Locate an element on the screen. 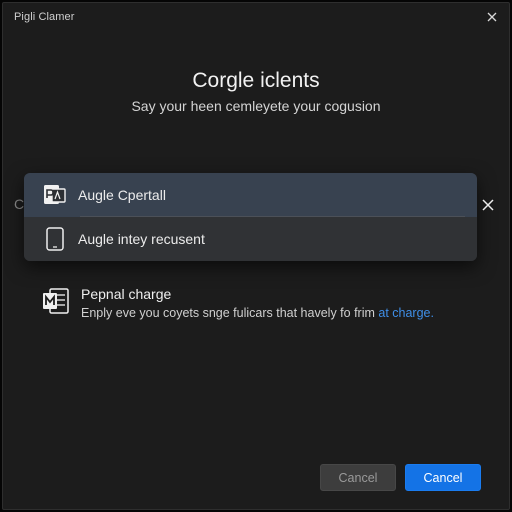 The image size is (512, 512). dropdown-item-label: Augle Cpertall is located at coordinates (122, 195).